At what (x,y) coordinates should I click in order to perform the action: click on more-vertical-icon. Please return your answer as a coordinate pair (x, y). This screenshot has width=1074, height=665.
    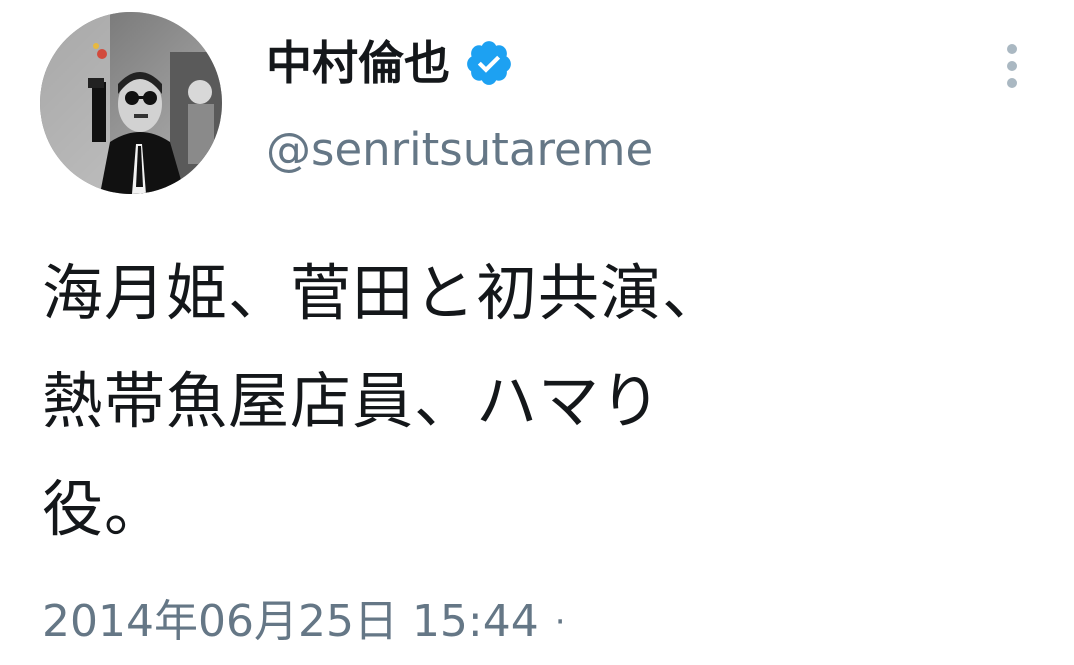
    Looking at the image, I should click on (1012, 66).